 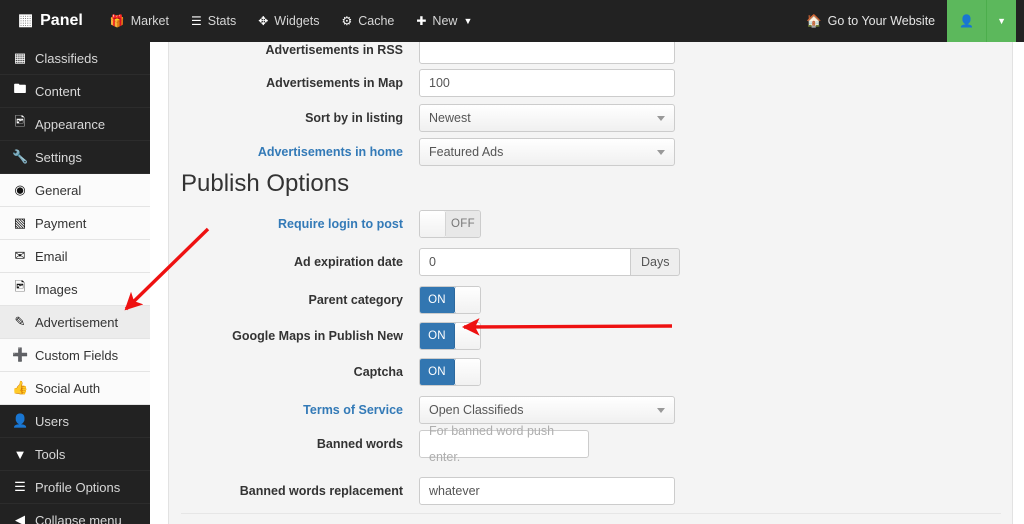 What do you see at coordinates (591, 513) in the screenshot?
I see `section-divider` at bounding box center [591, 513].